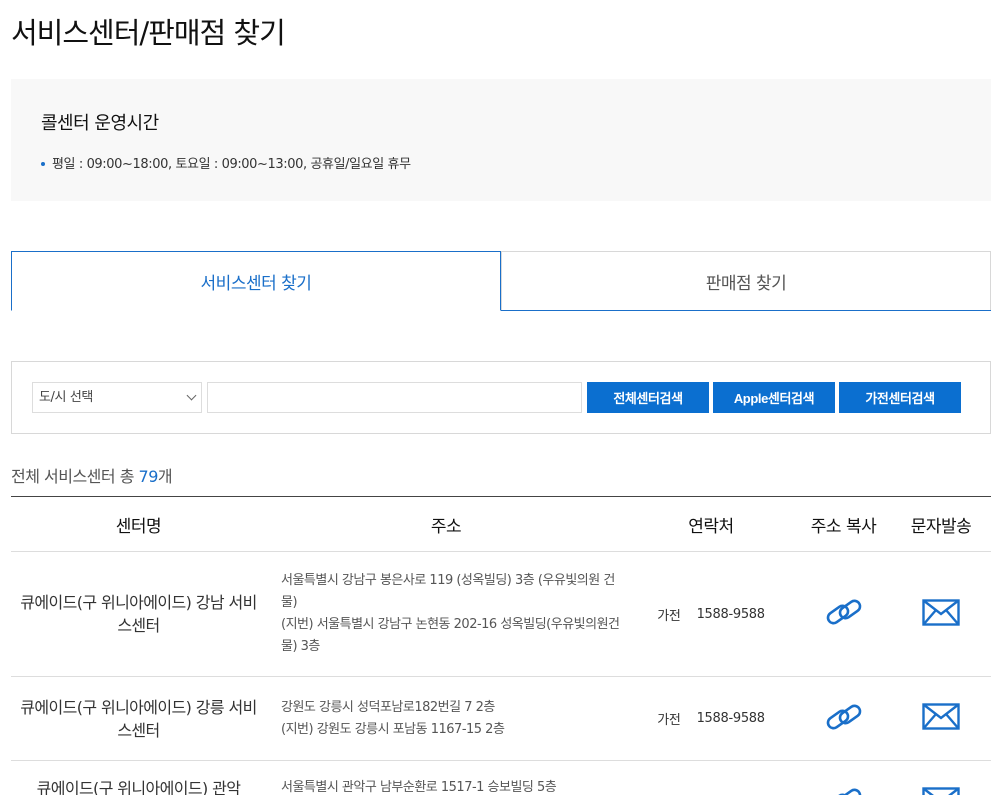 The height and width of the screenshot is (795, 997). I want to click on result-count: 전체 서비스센터 총 79개, so click(92, 476).